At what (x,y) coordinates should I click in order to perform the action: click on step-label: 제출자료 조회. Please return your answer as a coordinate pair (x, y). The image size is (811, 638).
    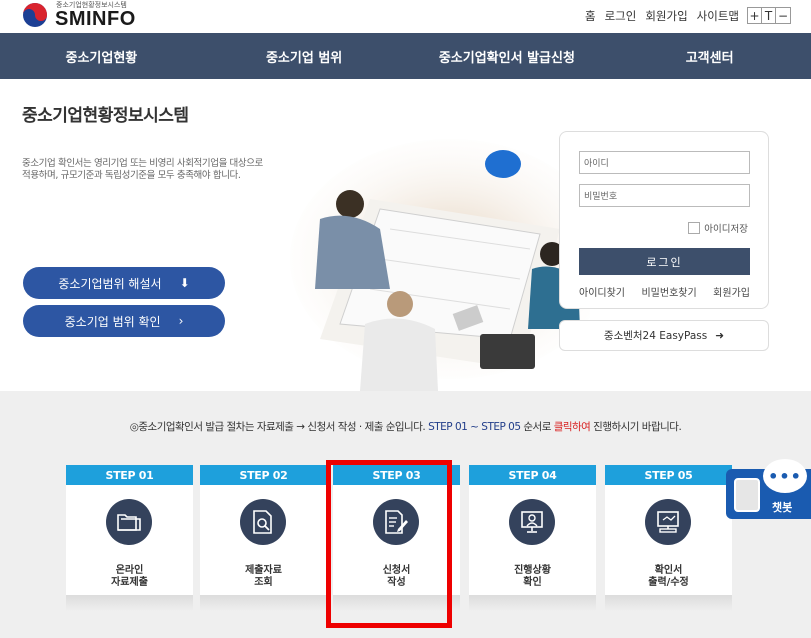
    Looking at the image, I should click on (263, 577).